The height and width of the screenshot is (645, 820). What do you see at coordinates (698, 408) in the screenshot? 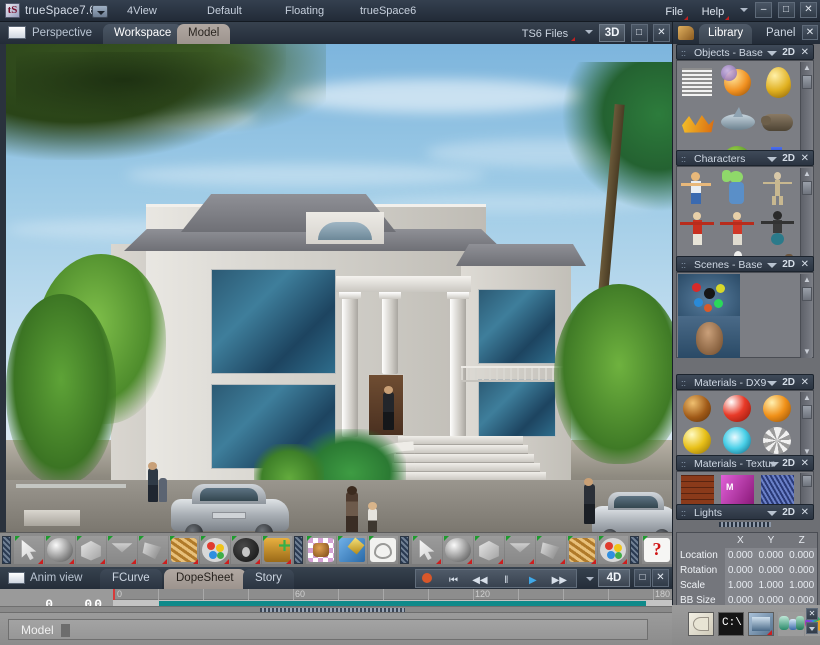
I see `rust-material-thumb` at bounding box center [698, 408].